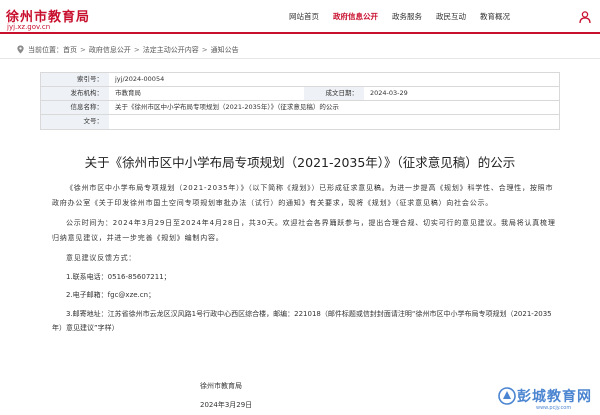 Image resolution: width=600 pixels, height=415 pixels. What do you see at coordinates (451, 17) in the screenshot?
I see `nav-interaction: 政民互动` at bounding box center [451, 17].